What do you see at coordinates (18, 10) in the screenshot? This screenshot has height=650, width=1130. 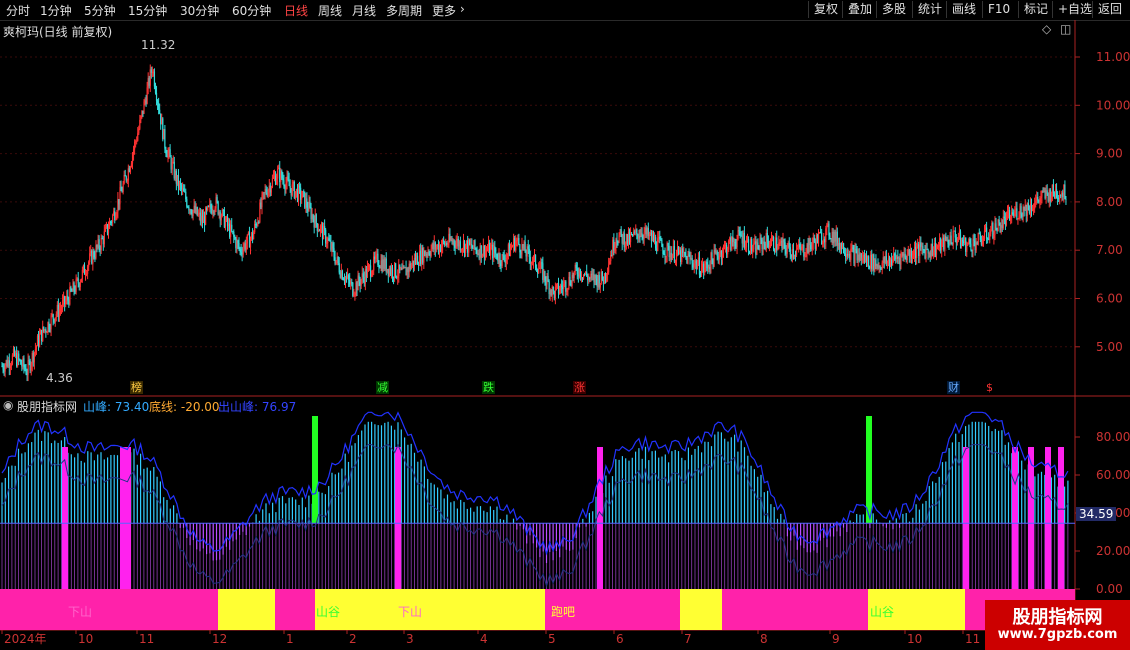 I see `tf-fenshi: 分时` at bounding box center [18, 10].